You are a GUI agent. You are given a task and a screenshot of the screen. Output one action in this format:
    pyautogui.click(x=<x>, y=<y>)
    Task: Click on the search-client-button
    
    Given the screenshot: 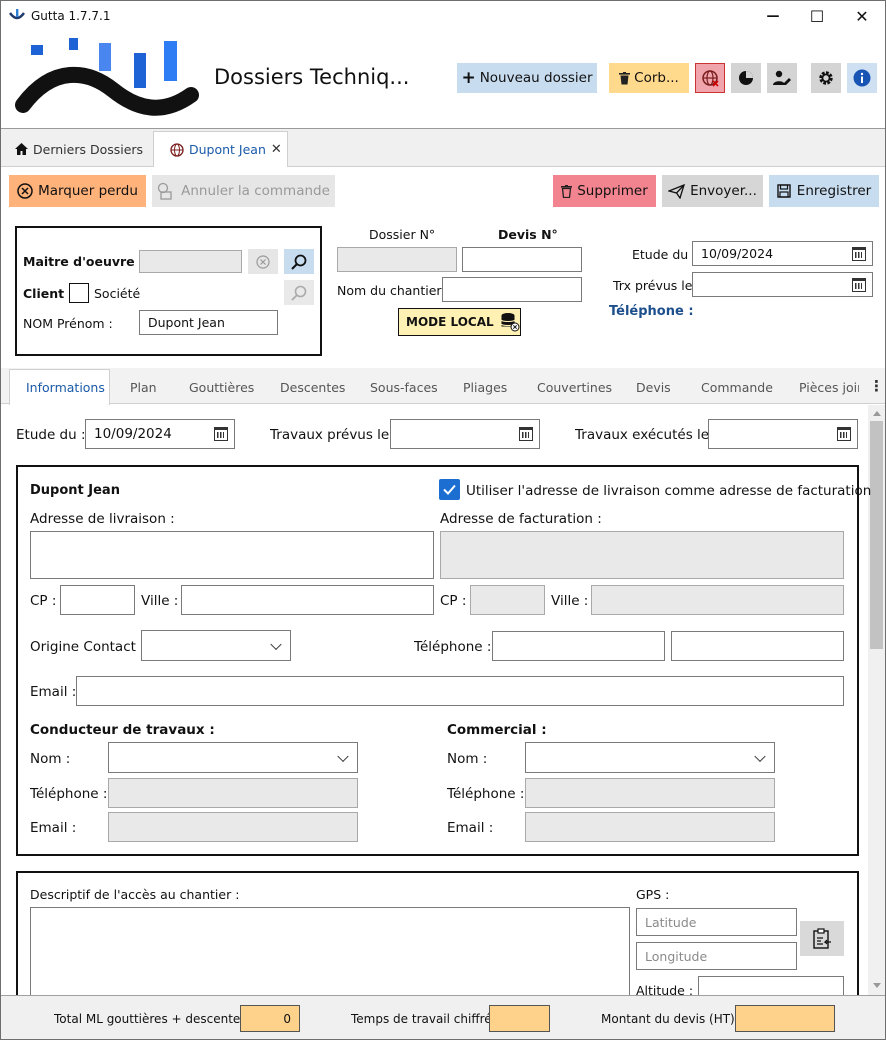 What is the action you would take?
    pyautogui.click(x=299, y=292)
    